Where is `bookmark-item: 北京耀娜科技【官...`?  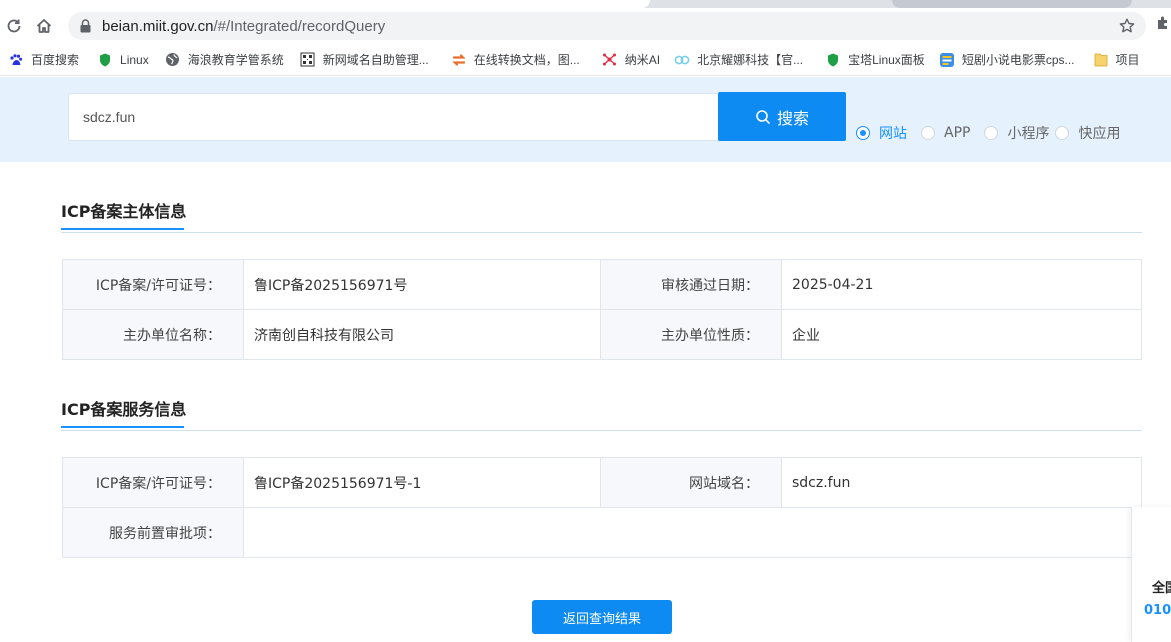 bookmark-item: 北京耀娜科技【官... is located at coordinates (739, 60).